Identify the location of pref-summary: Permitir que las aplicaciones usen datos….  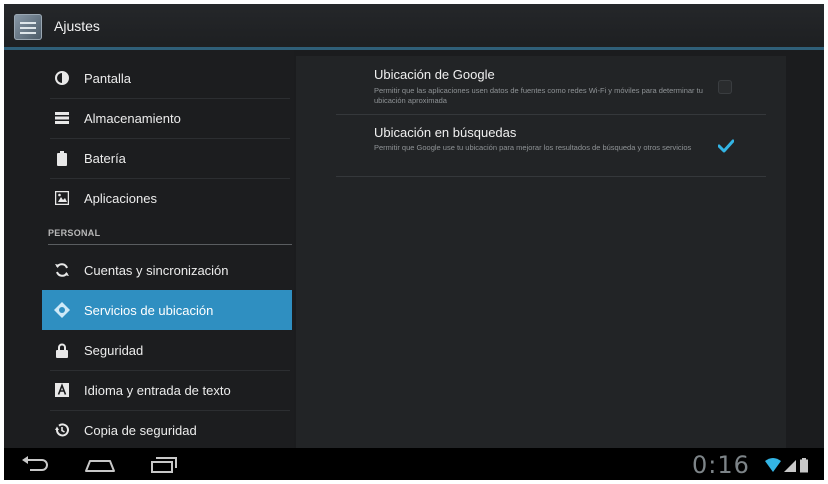
(538, 95).